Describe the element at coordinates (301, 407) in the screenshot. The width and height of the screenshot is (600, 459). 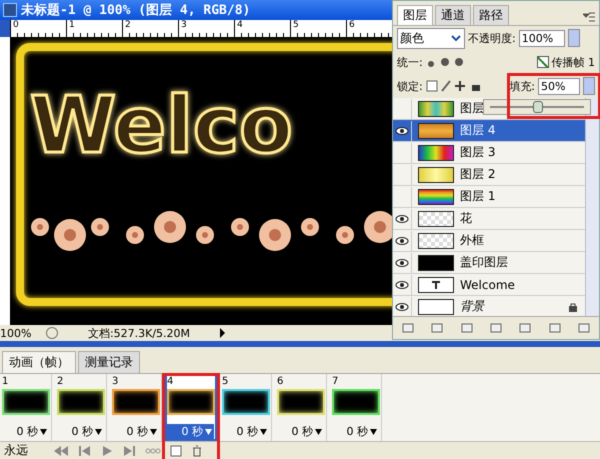
I see `animation-frame: 6 0 秒` at that location.